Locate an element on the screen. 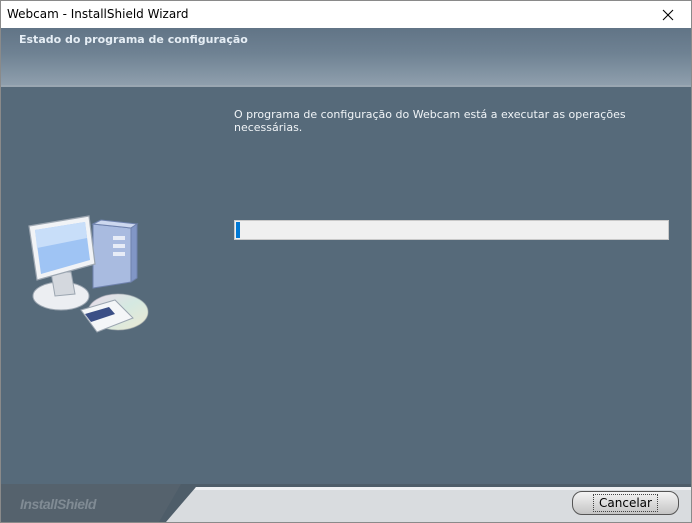 The height and width of the screenshot is (523, 692). cancel-button: Cancelar is located at coordinates (625, 503).